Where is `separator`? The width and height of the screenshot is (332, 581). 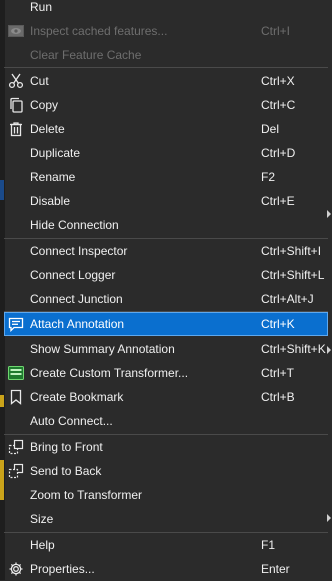
separator is located at coordinates (166, 67).